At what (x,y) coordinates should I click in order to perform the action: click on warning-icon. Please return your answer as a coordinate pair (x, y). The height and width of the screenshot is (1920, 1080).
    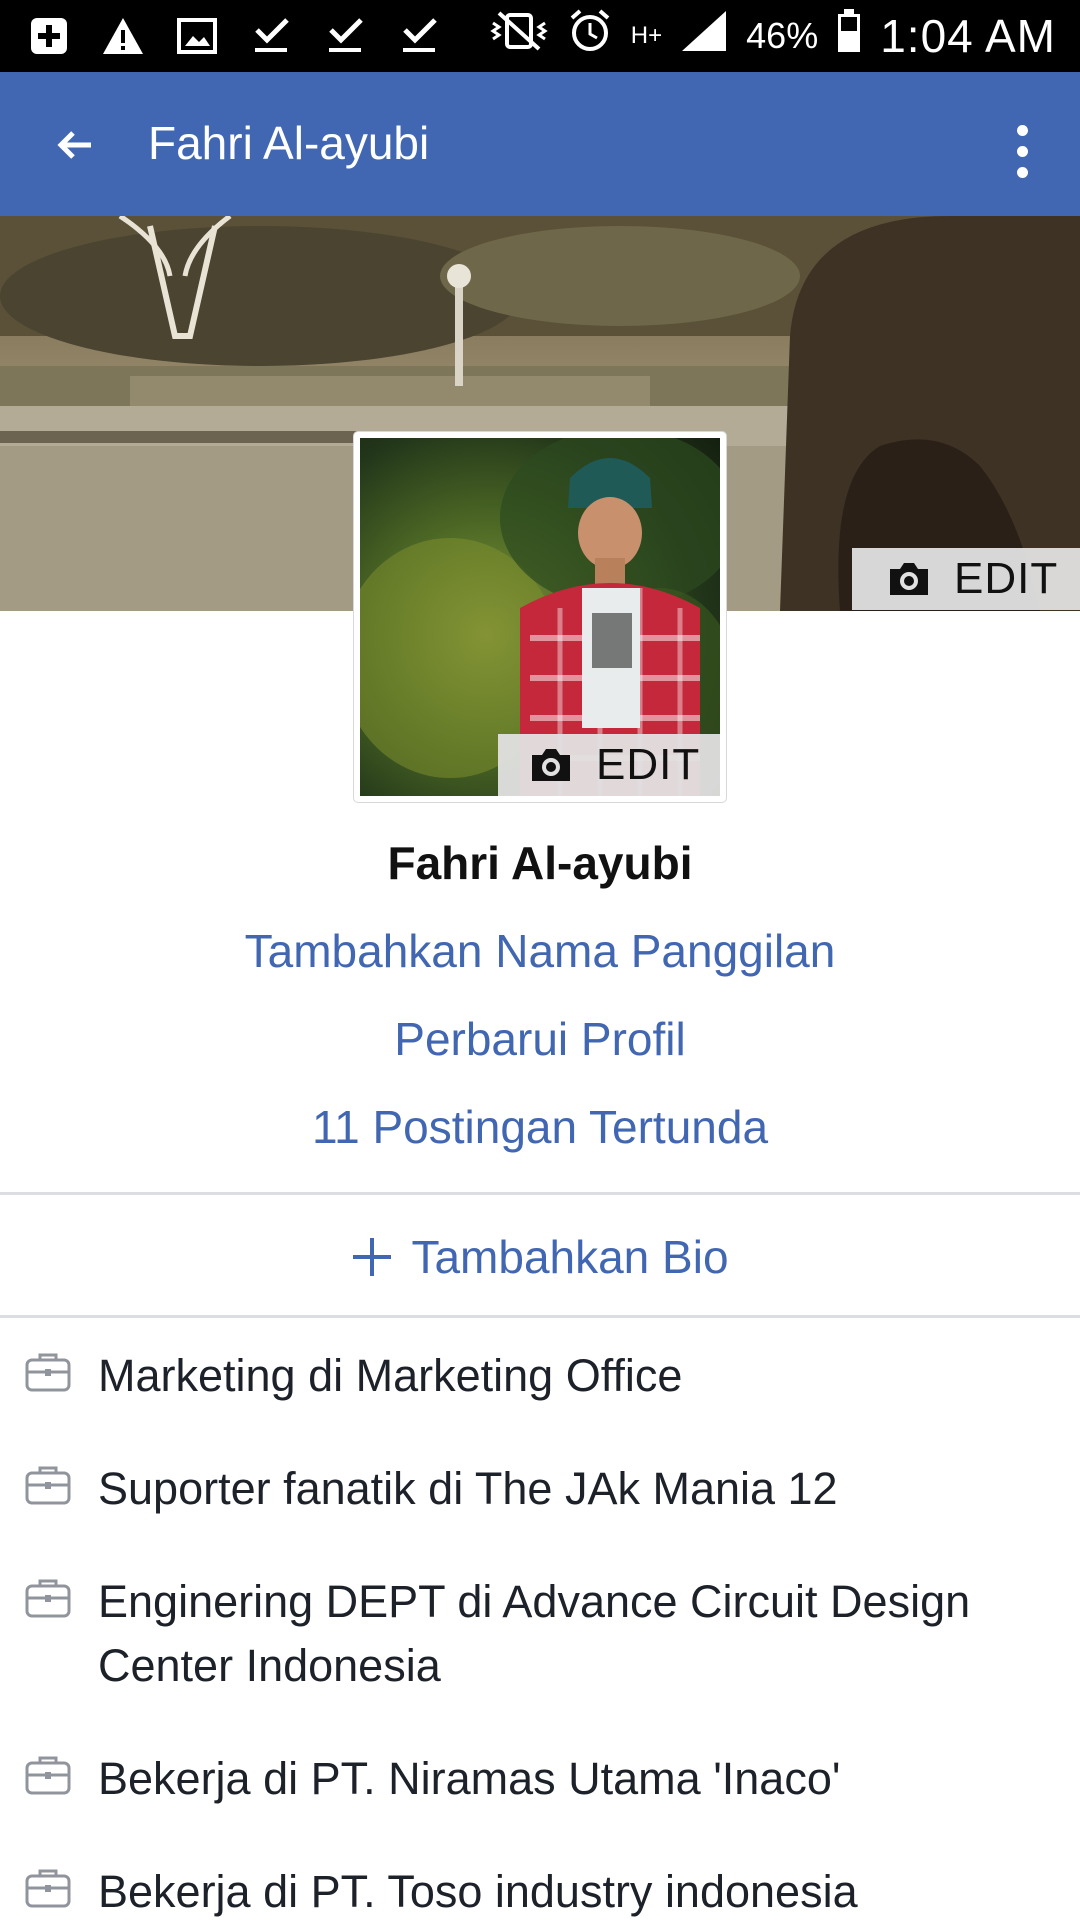
    Looking at the image, I should click on (123, 36).